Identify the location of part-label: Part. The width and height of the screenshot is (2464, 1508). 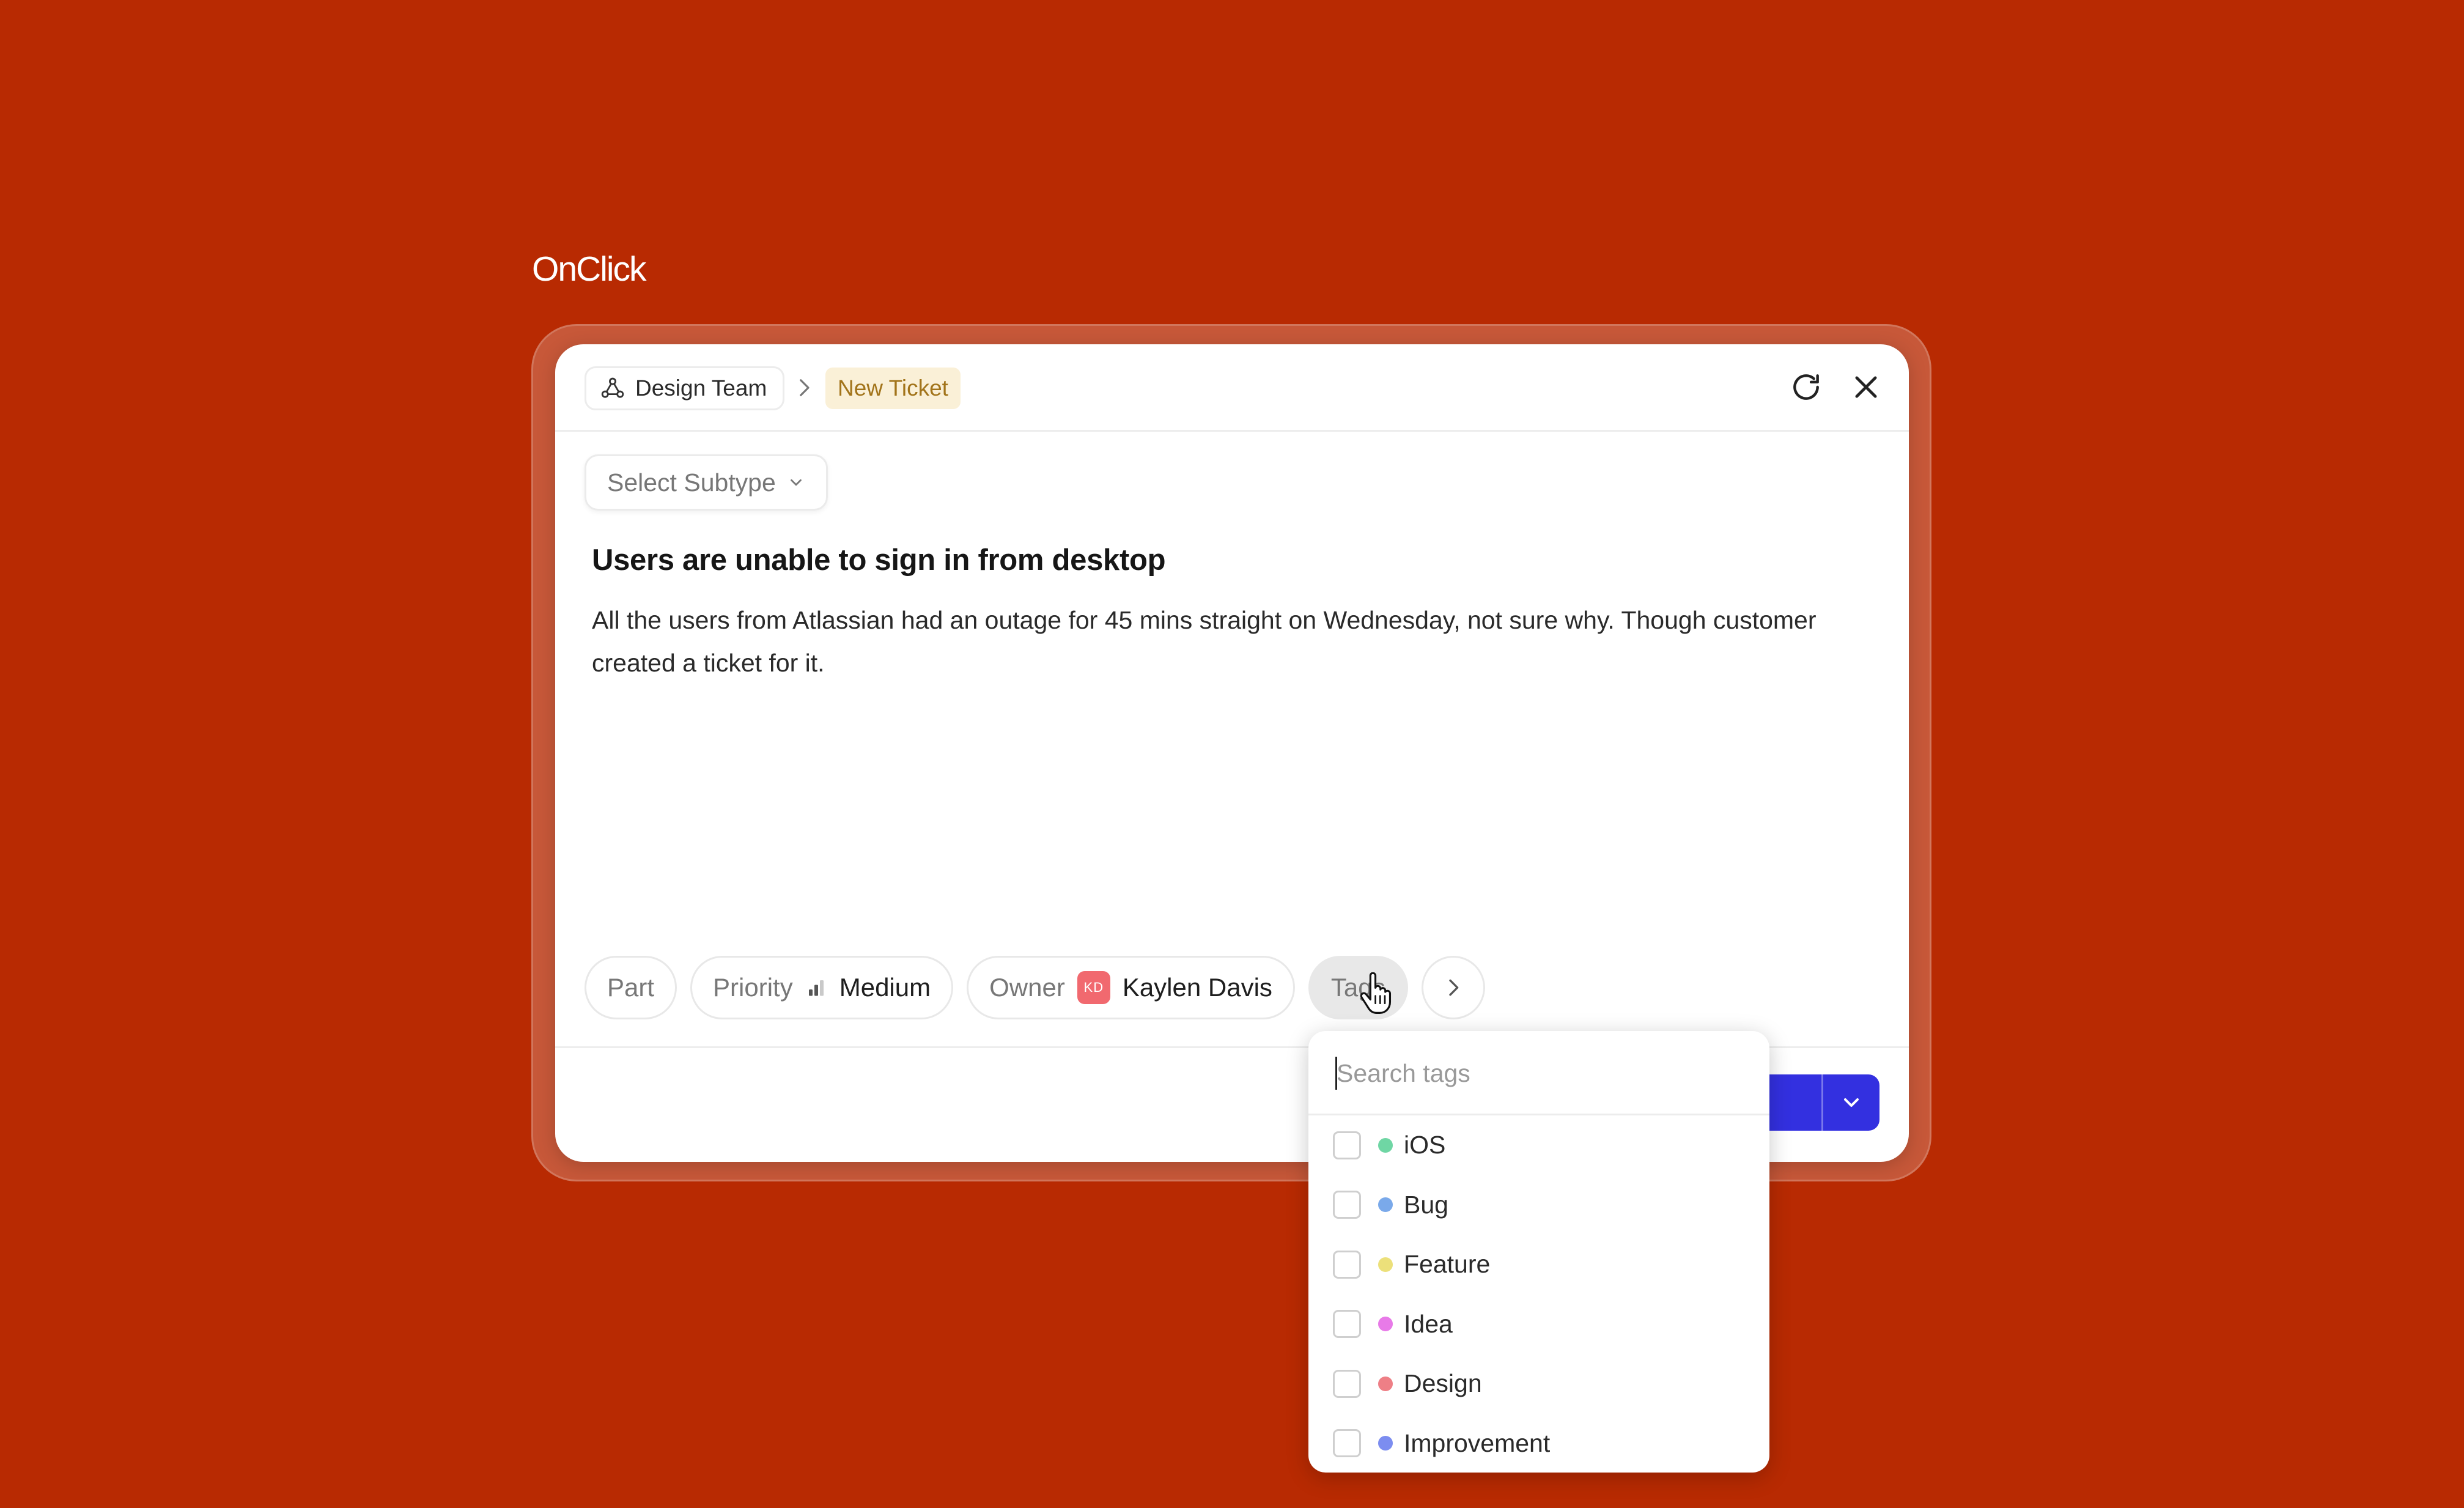
(631, 987).